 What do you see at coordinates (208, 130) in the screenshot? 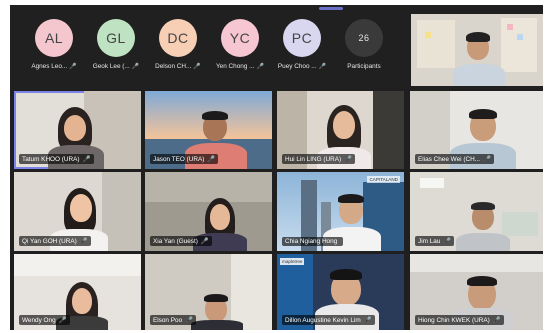
I see `video-tile: Jason TEO (URA) 🎤` at bounding box center [208, 130].